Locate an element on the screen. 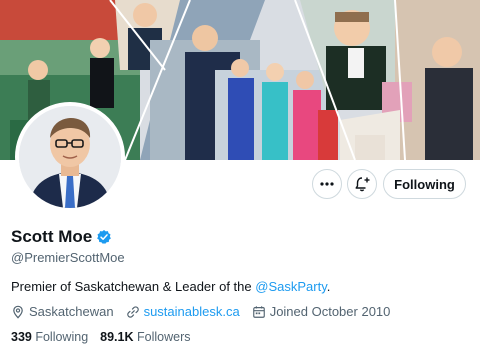  following-count: 339 is located at coordinates (21, 337).